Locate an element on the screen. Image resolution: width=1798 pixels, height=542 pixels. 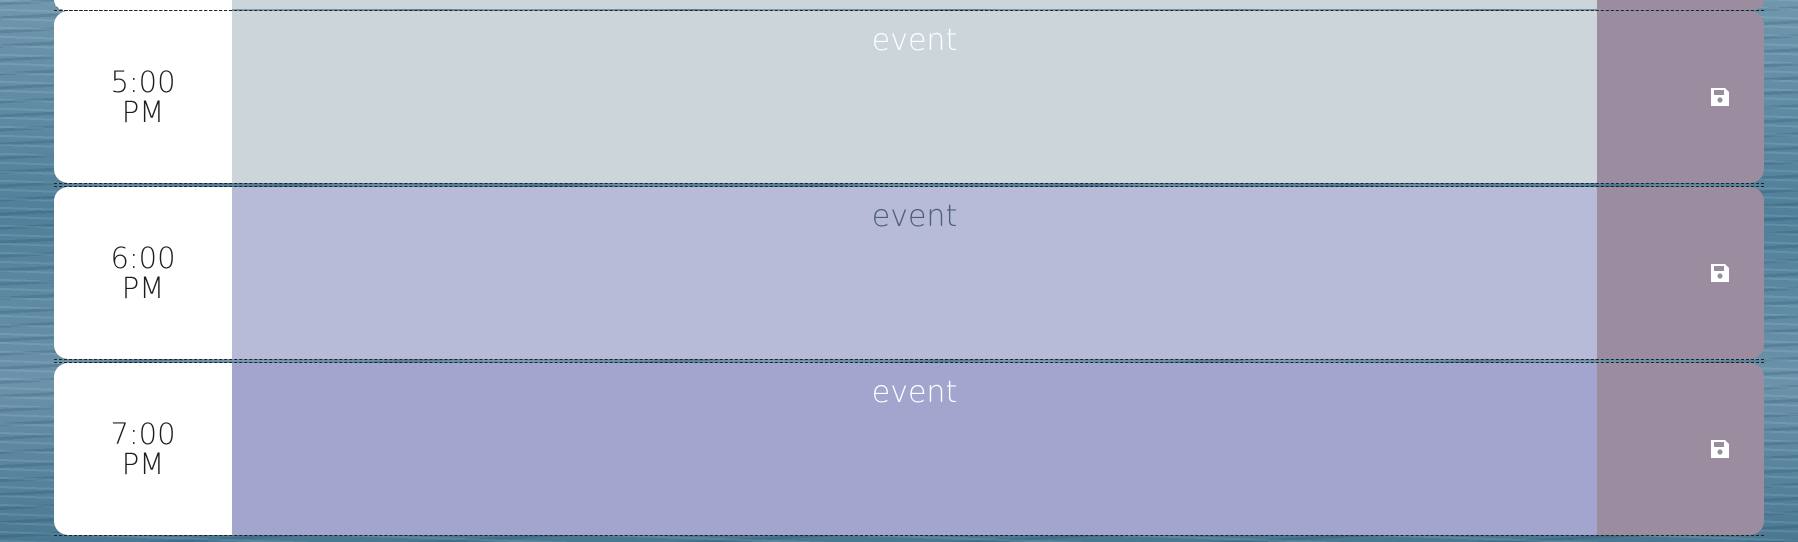
hour-label: 5:00 PM is located at coordinates (143, 97).